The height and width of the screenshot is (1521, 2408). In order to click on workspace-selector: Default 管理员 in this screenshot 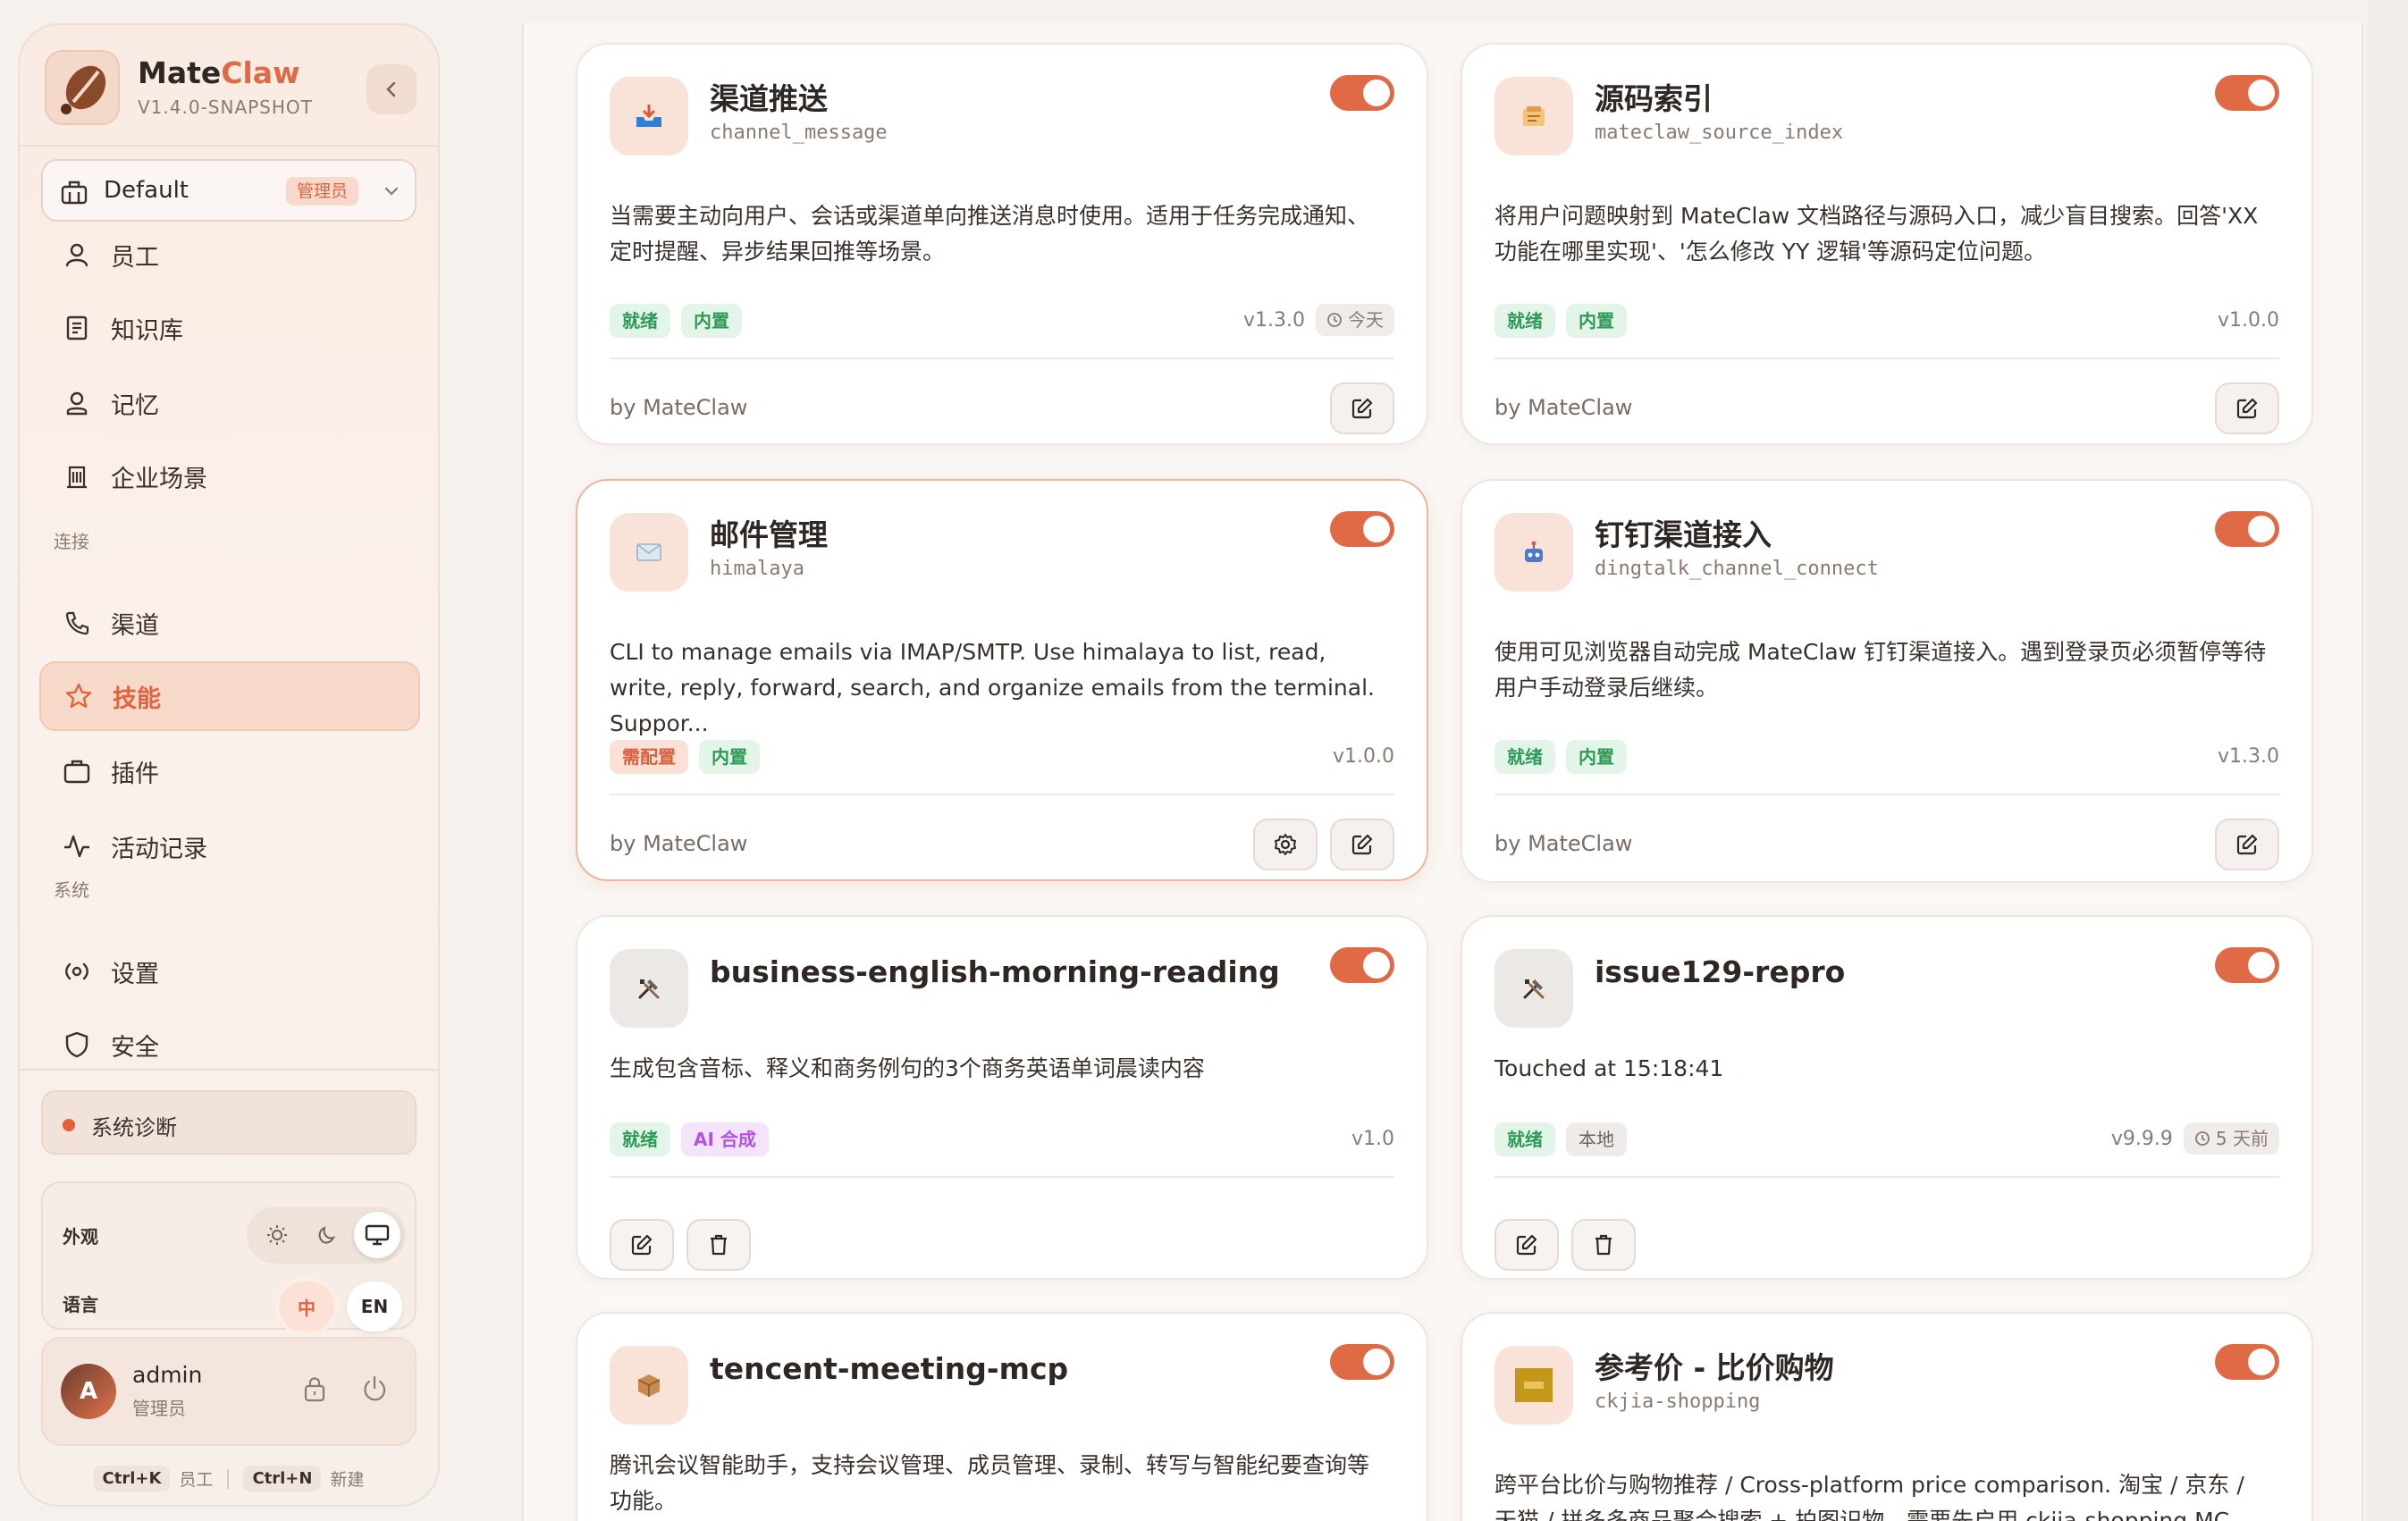, I will do `click(229, 191)`.